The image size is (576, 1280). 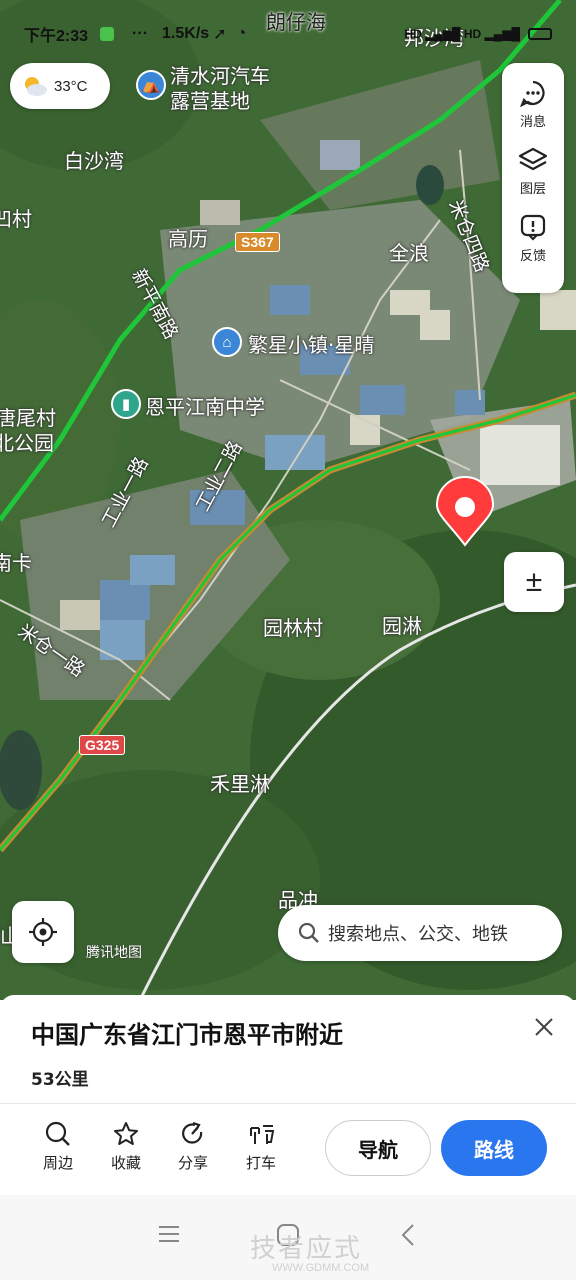 I want to click on close-icon, so click(x=544, y=1027).